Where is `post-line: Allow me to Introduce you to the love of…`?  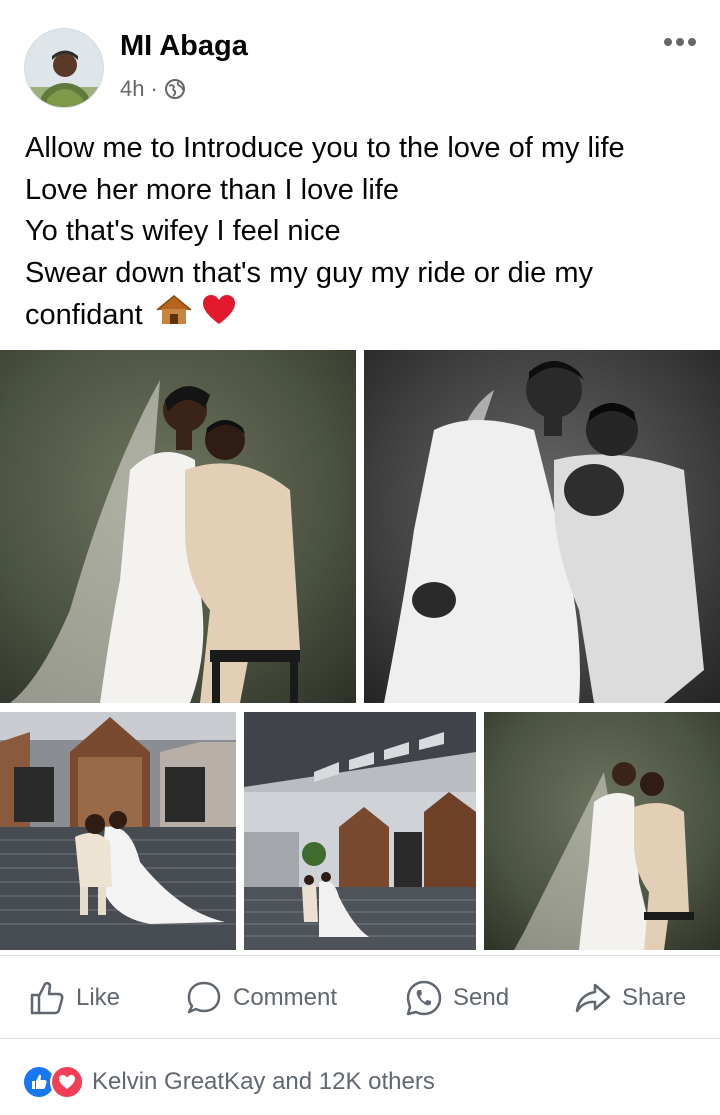
post-line: Allow me to Introduce you to the love of… is located at coordinates (325, 148).